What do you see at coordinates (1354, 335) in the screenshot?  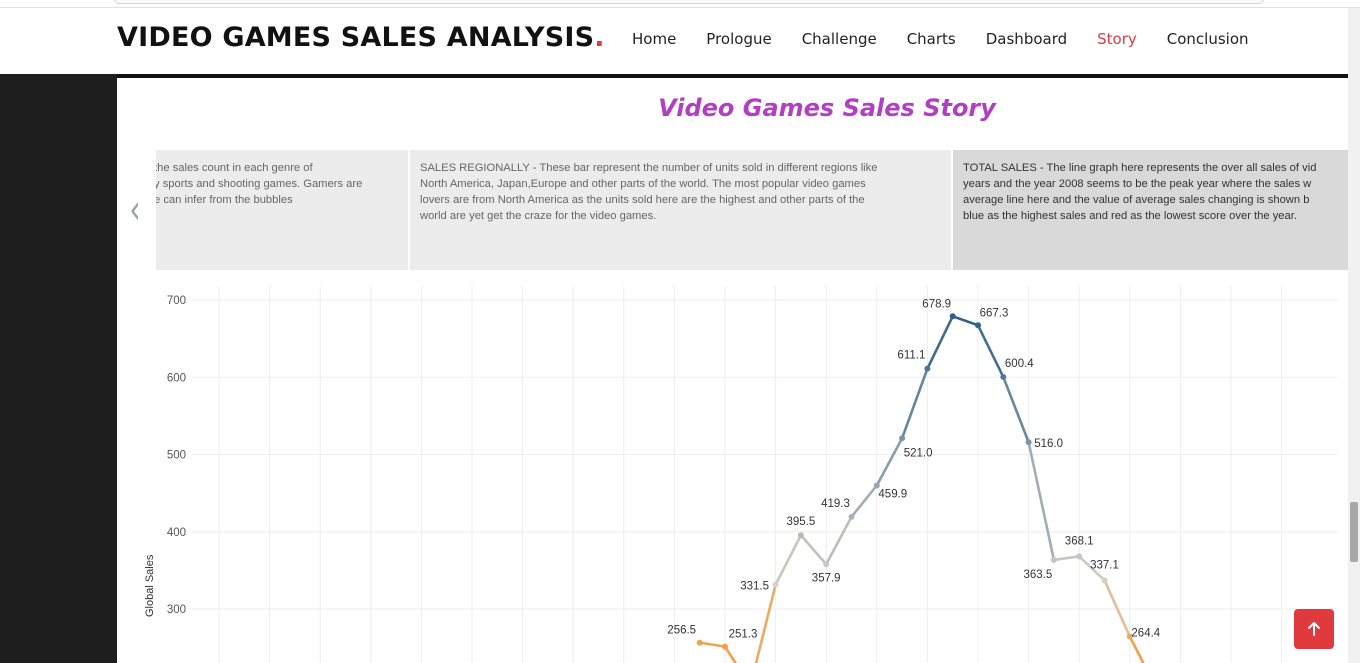 I see `scrollbar` at bounding box center [1354, 335].